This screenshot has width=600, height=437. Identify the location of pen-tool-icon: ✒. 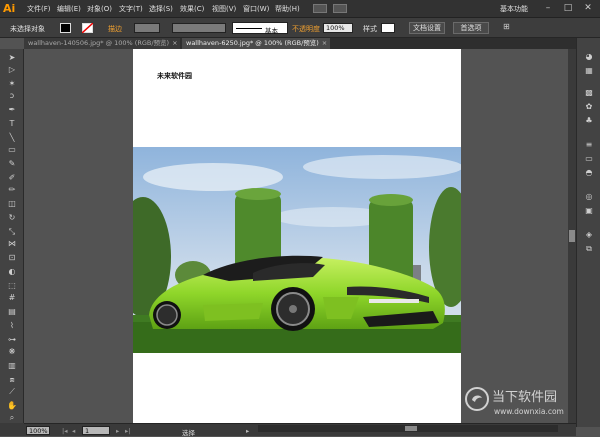
(12, 110).